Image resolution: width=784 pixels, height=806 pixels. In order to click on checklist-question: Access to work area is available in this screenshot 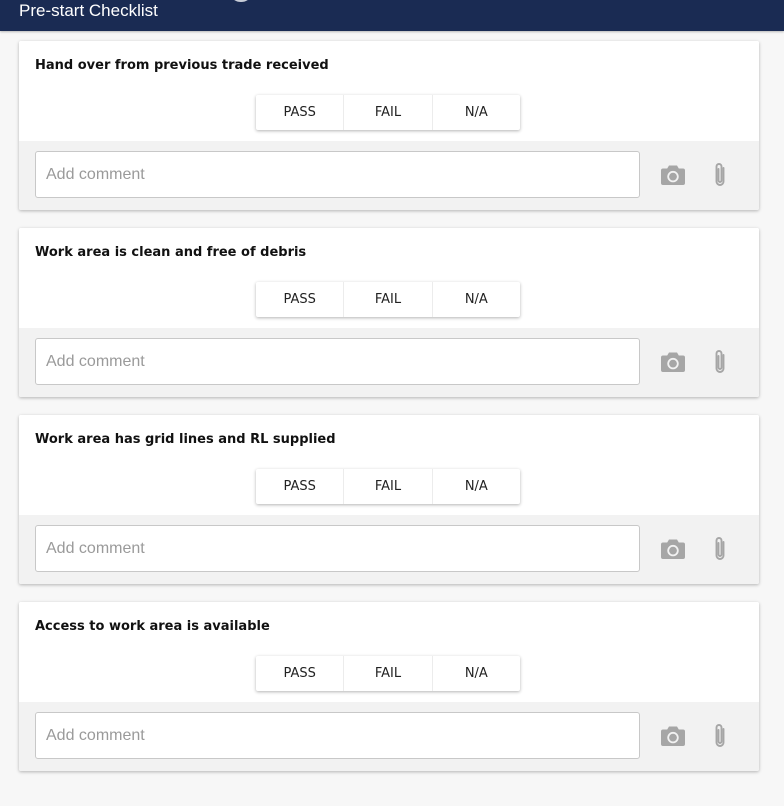, I will do `click(152, 626)`.